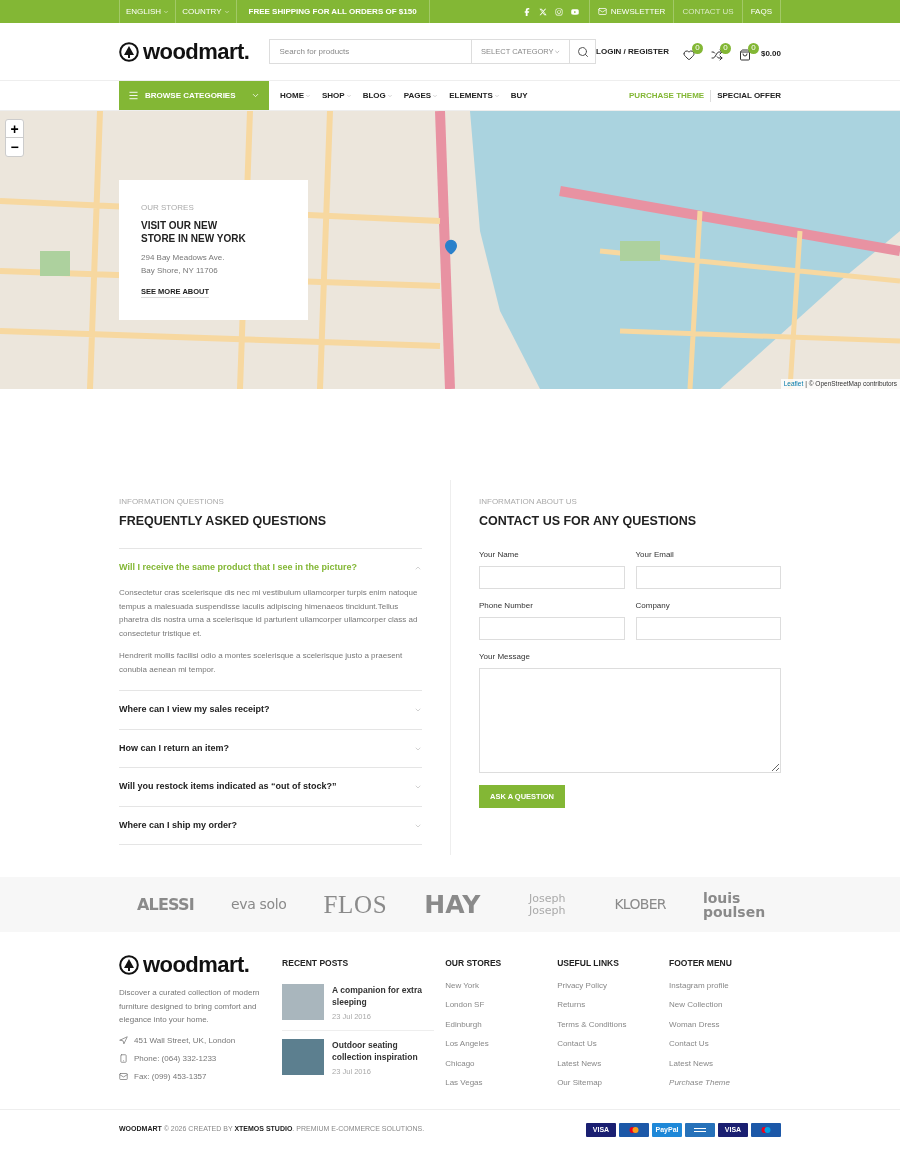 This screenshot has height=1150, width=900. What do you see at coordinates (501, 986) in the screenshot?
I see `footer-link: New York` at bounding box center [501, 986].